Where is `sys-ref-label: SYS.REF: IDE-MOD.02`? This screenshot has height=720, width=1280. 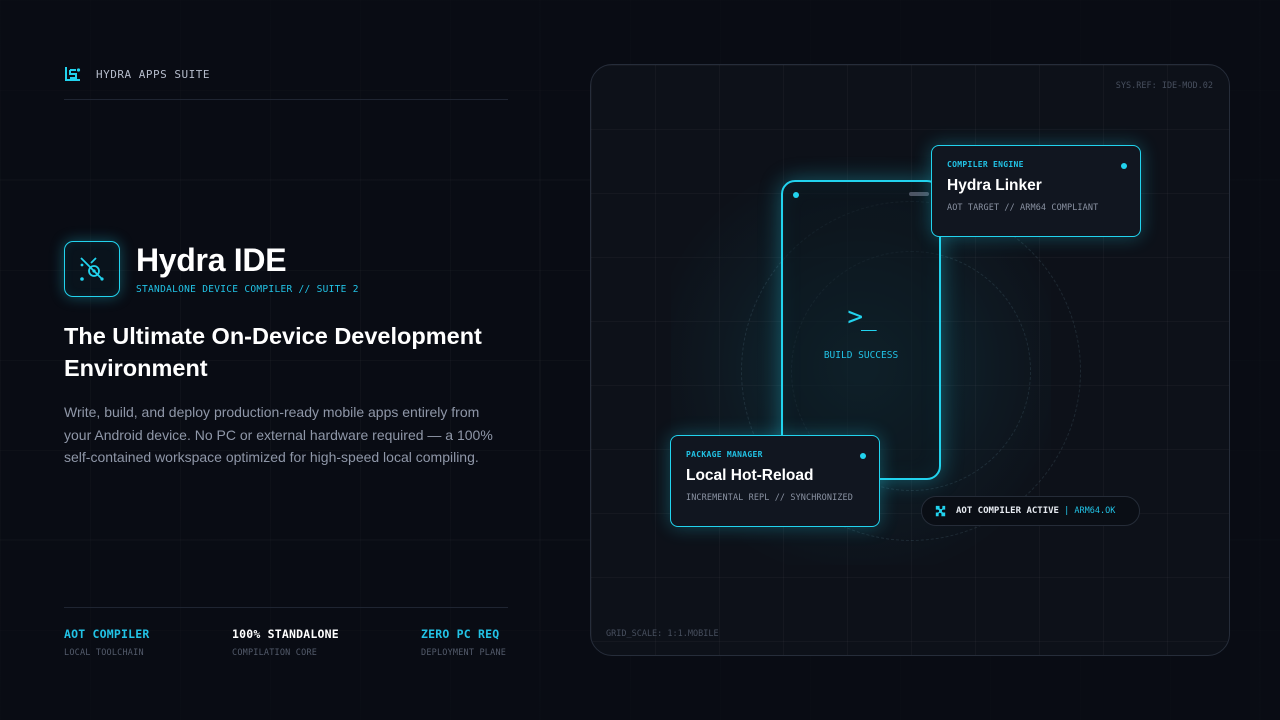
sys-ref-label: SYS.REF: IDE-MOD.02 is located at coordinates (1164, 86).